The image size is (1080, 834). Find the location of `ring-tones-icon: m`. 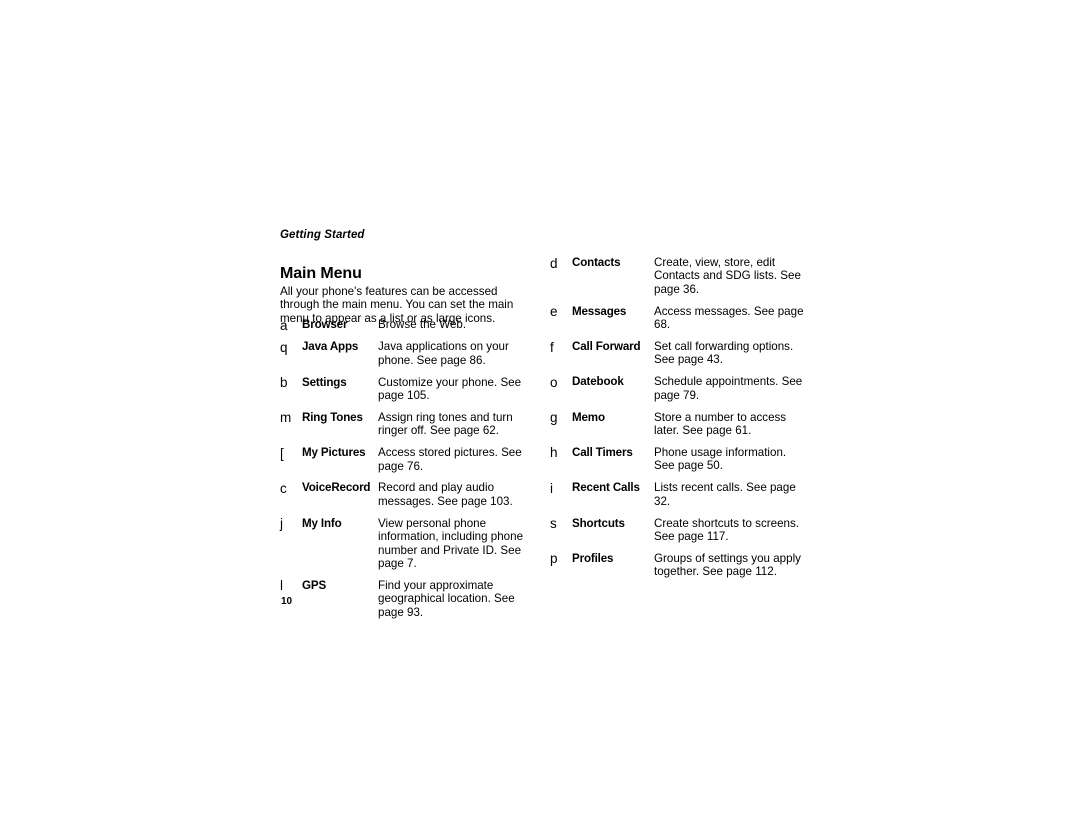

ring-tones-icon: m is located at coordinates (286, 418).